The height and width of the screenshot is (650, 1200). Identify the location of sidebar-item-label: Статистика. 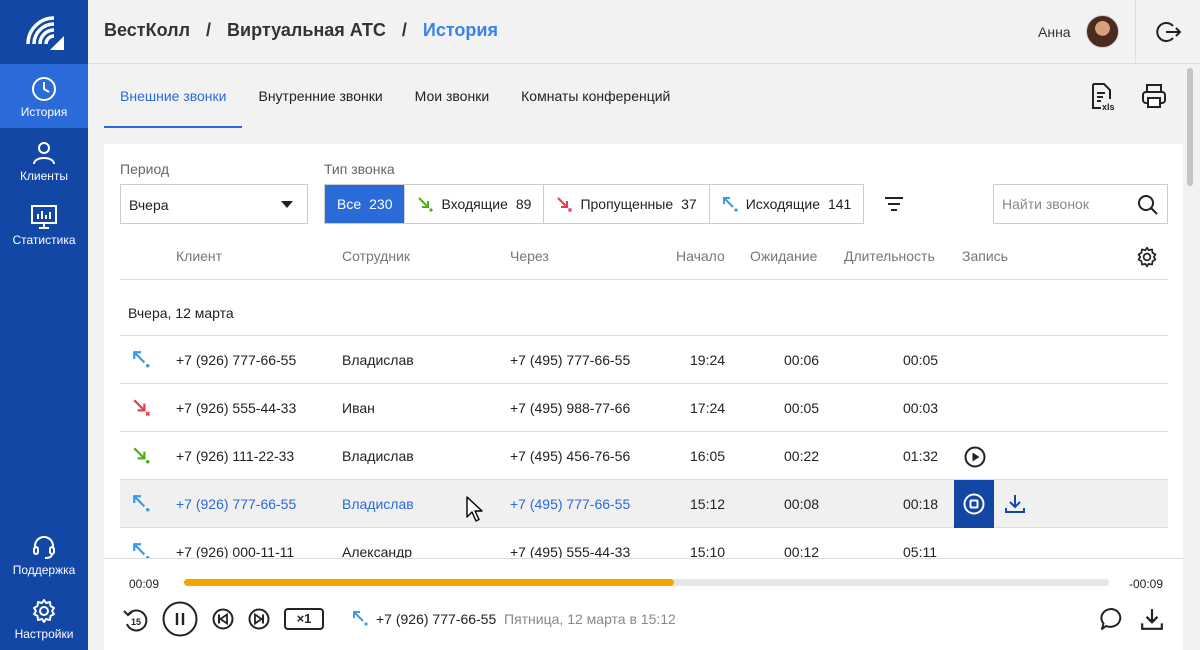
(44, 240).